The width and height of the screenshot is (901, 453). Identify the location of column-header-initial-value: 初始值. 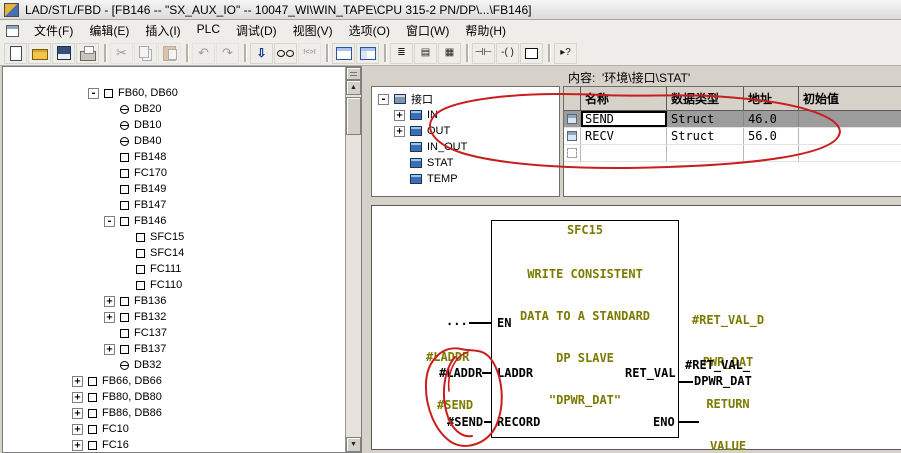
(850, 99).